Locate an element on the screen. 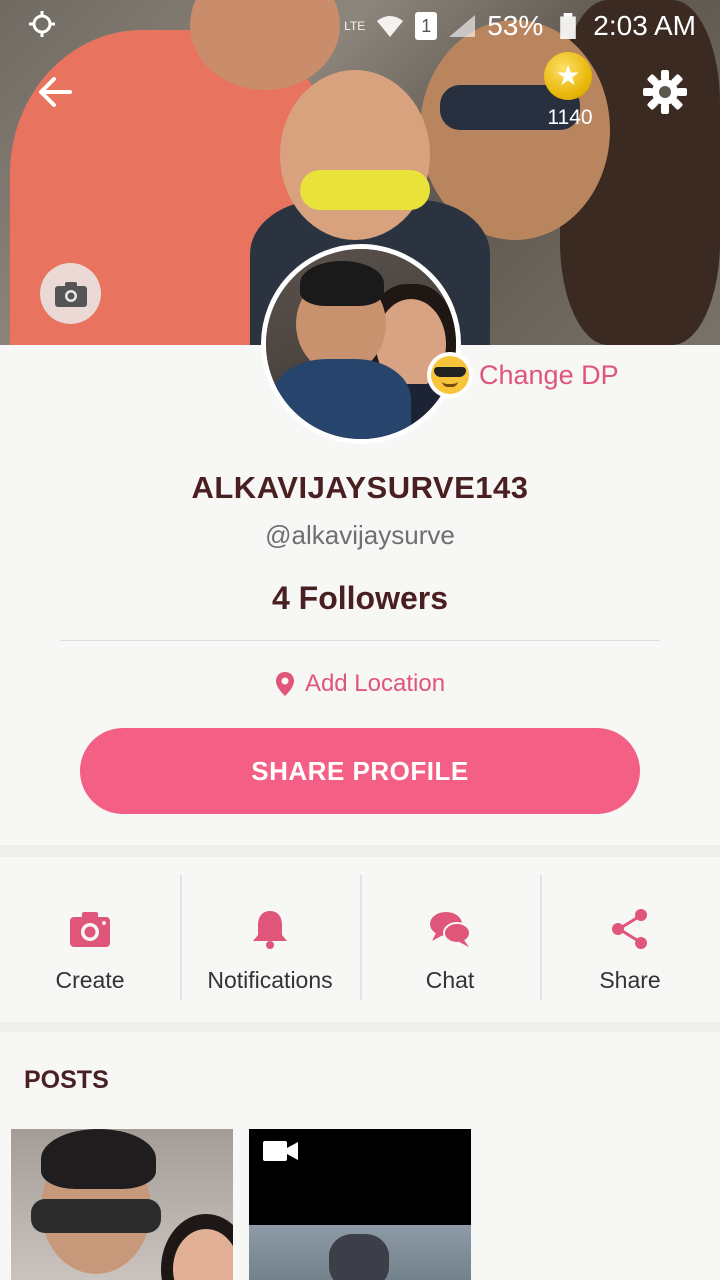 The width and height of the screenshot is (720, 1280). action-label: Chat is located at coordinates (450, 980).